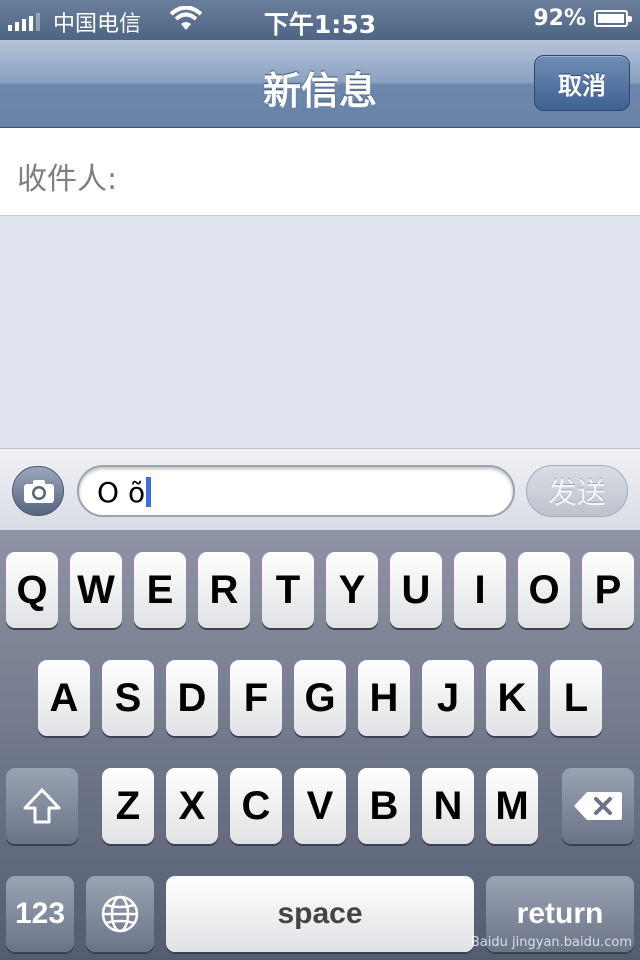 The width and height of the screenshot is (640, 960). Describe the element at coordinates (448, 806) in the screenshot. I see `key-n: N` at that location.